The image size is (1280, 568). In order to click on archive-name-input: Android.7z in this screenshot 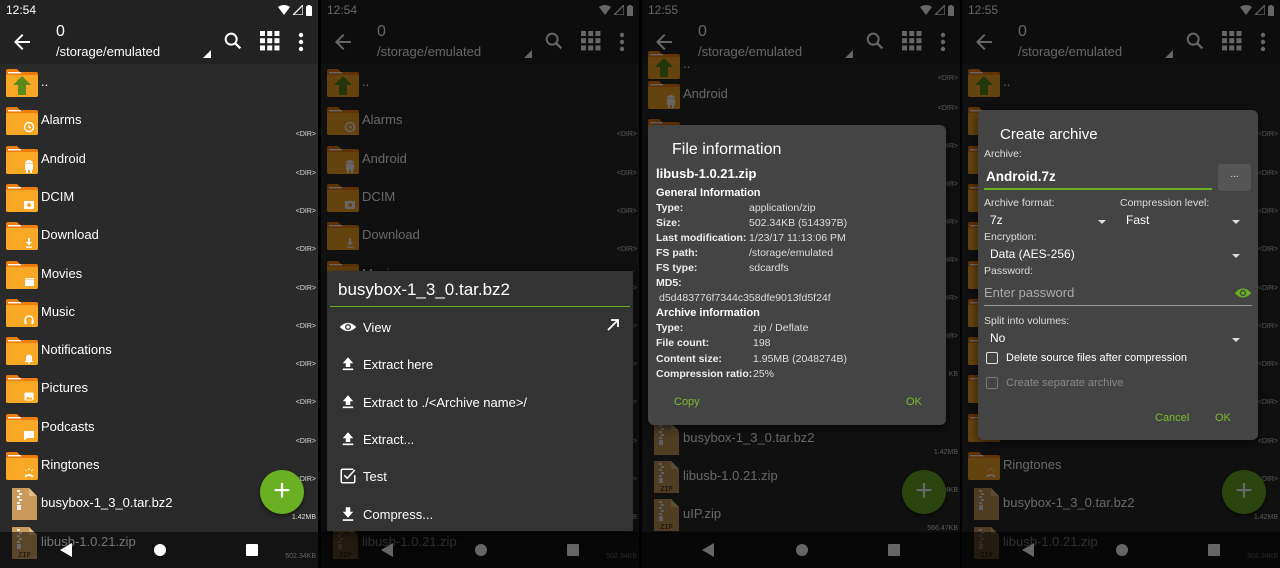, I will do `click(1098, 178)`.